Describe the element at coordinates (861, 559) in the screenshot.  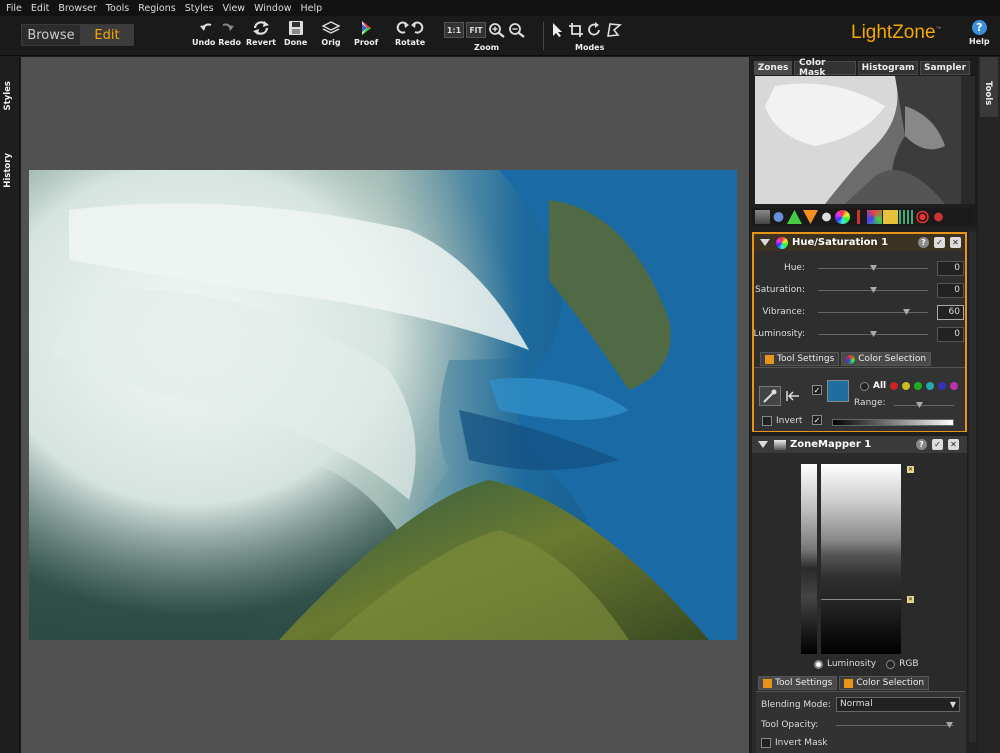
I see `zone-mapped-bar` at that location.